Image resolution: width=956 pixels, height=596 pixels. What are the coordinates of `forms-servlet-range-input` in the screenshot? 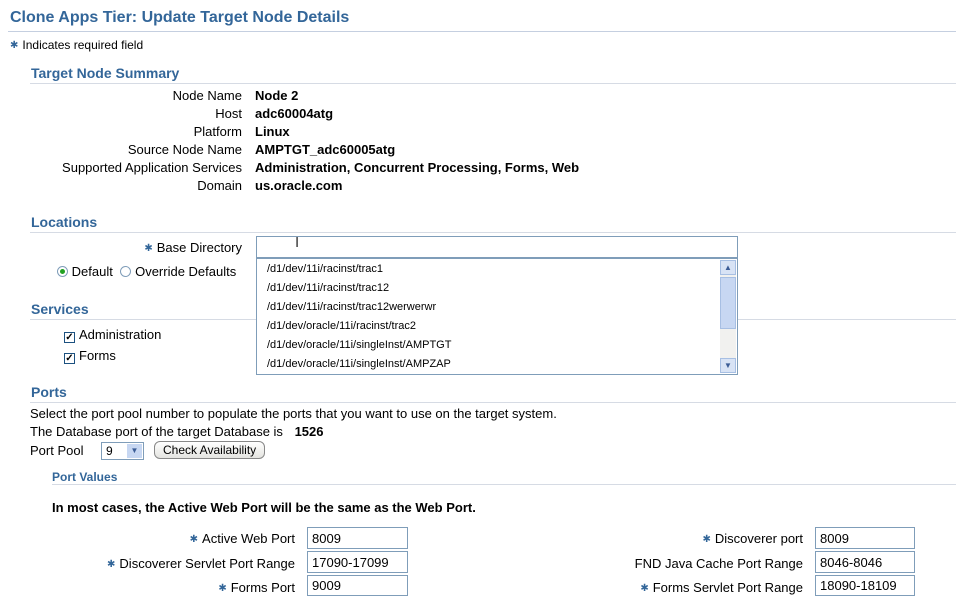 It's located at (865, 585).